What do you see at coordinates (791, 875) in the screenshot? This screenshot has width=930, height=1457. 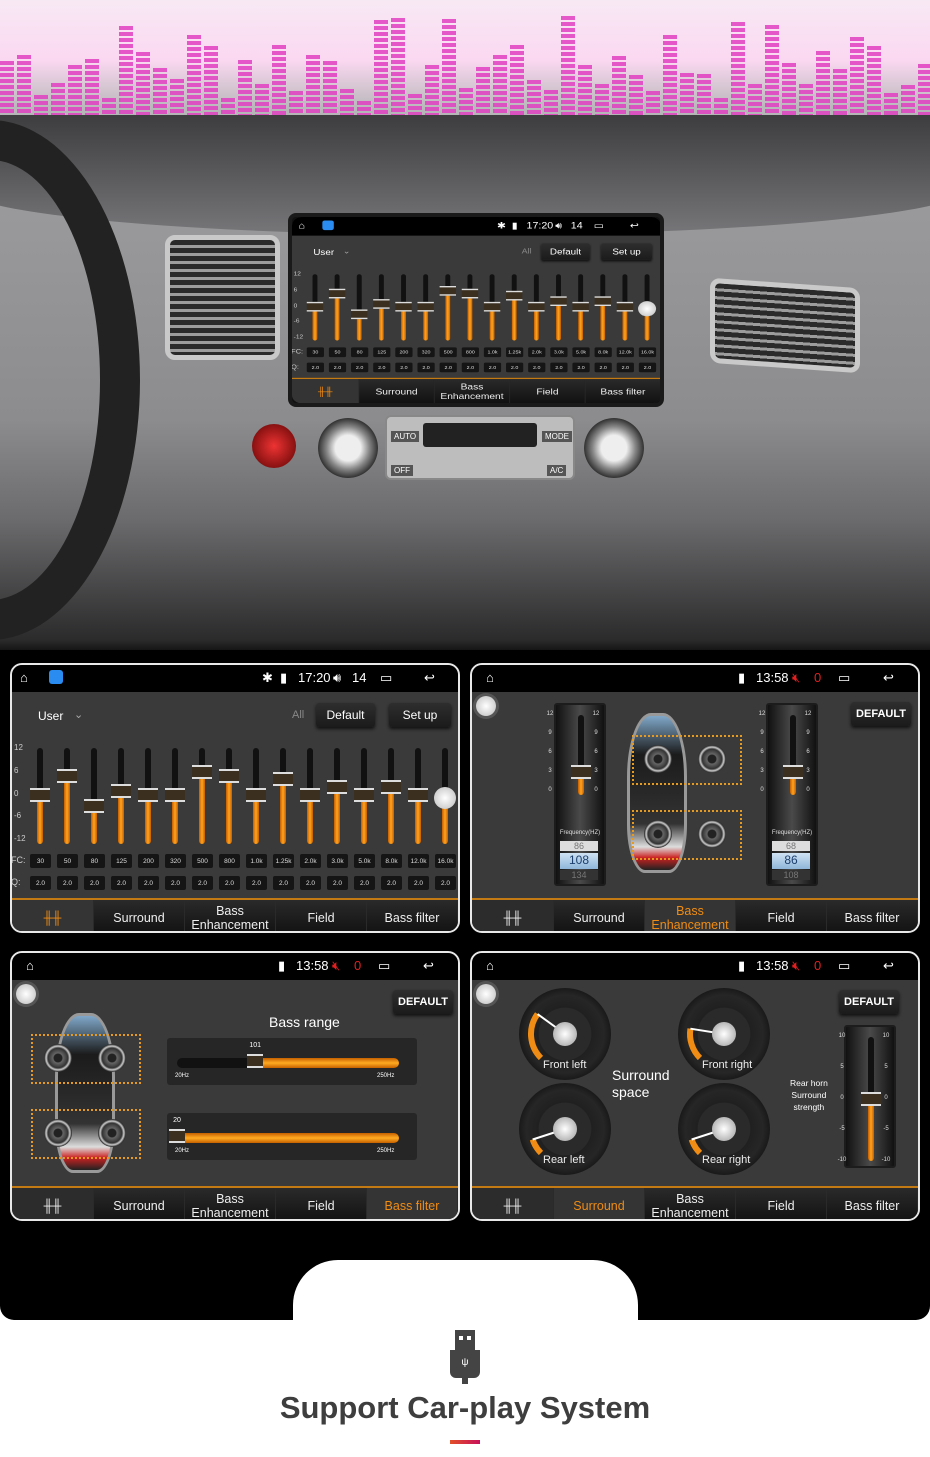 I see `frequency-next: 108` at bounding box center [791, 875].